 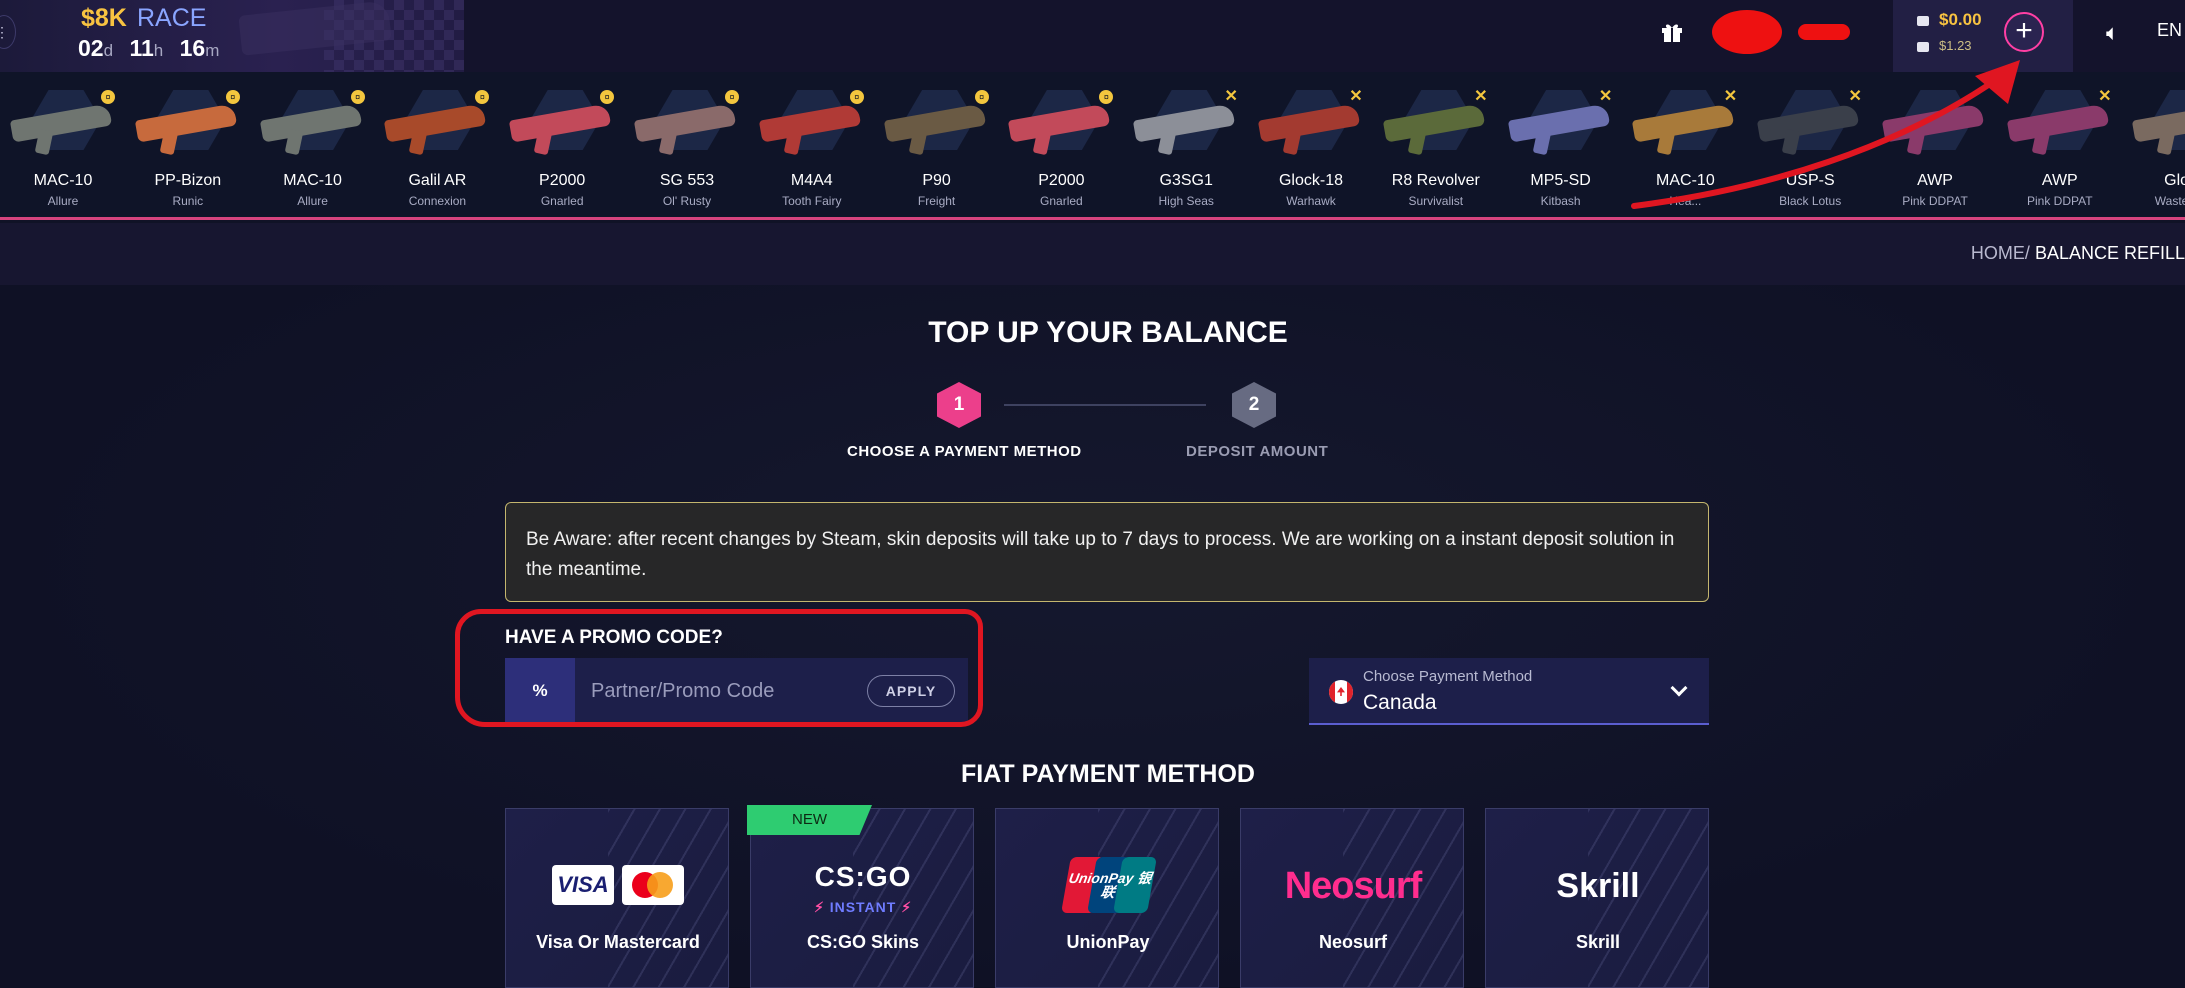 What do you see at coordinates (2060, 144) in the screenshot?
I see `drop-item: ✕ AWP Pink DDPAT` at bounding box center [2060, 144].